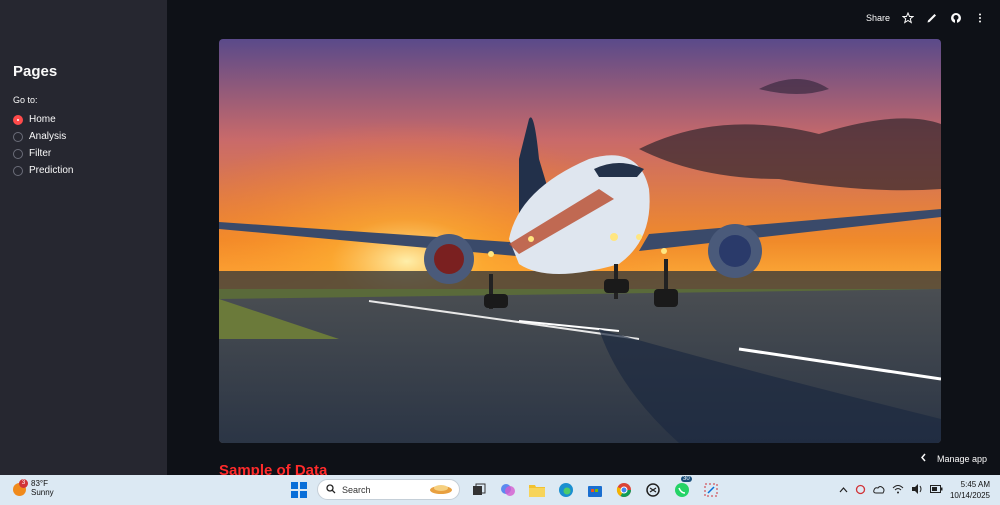 The width and height of the screenshot is (1000, 505). I want to click on radio-label: Prediction, so click(51, 170).